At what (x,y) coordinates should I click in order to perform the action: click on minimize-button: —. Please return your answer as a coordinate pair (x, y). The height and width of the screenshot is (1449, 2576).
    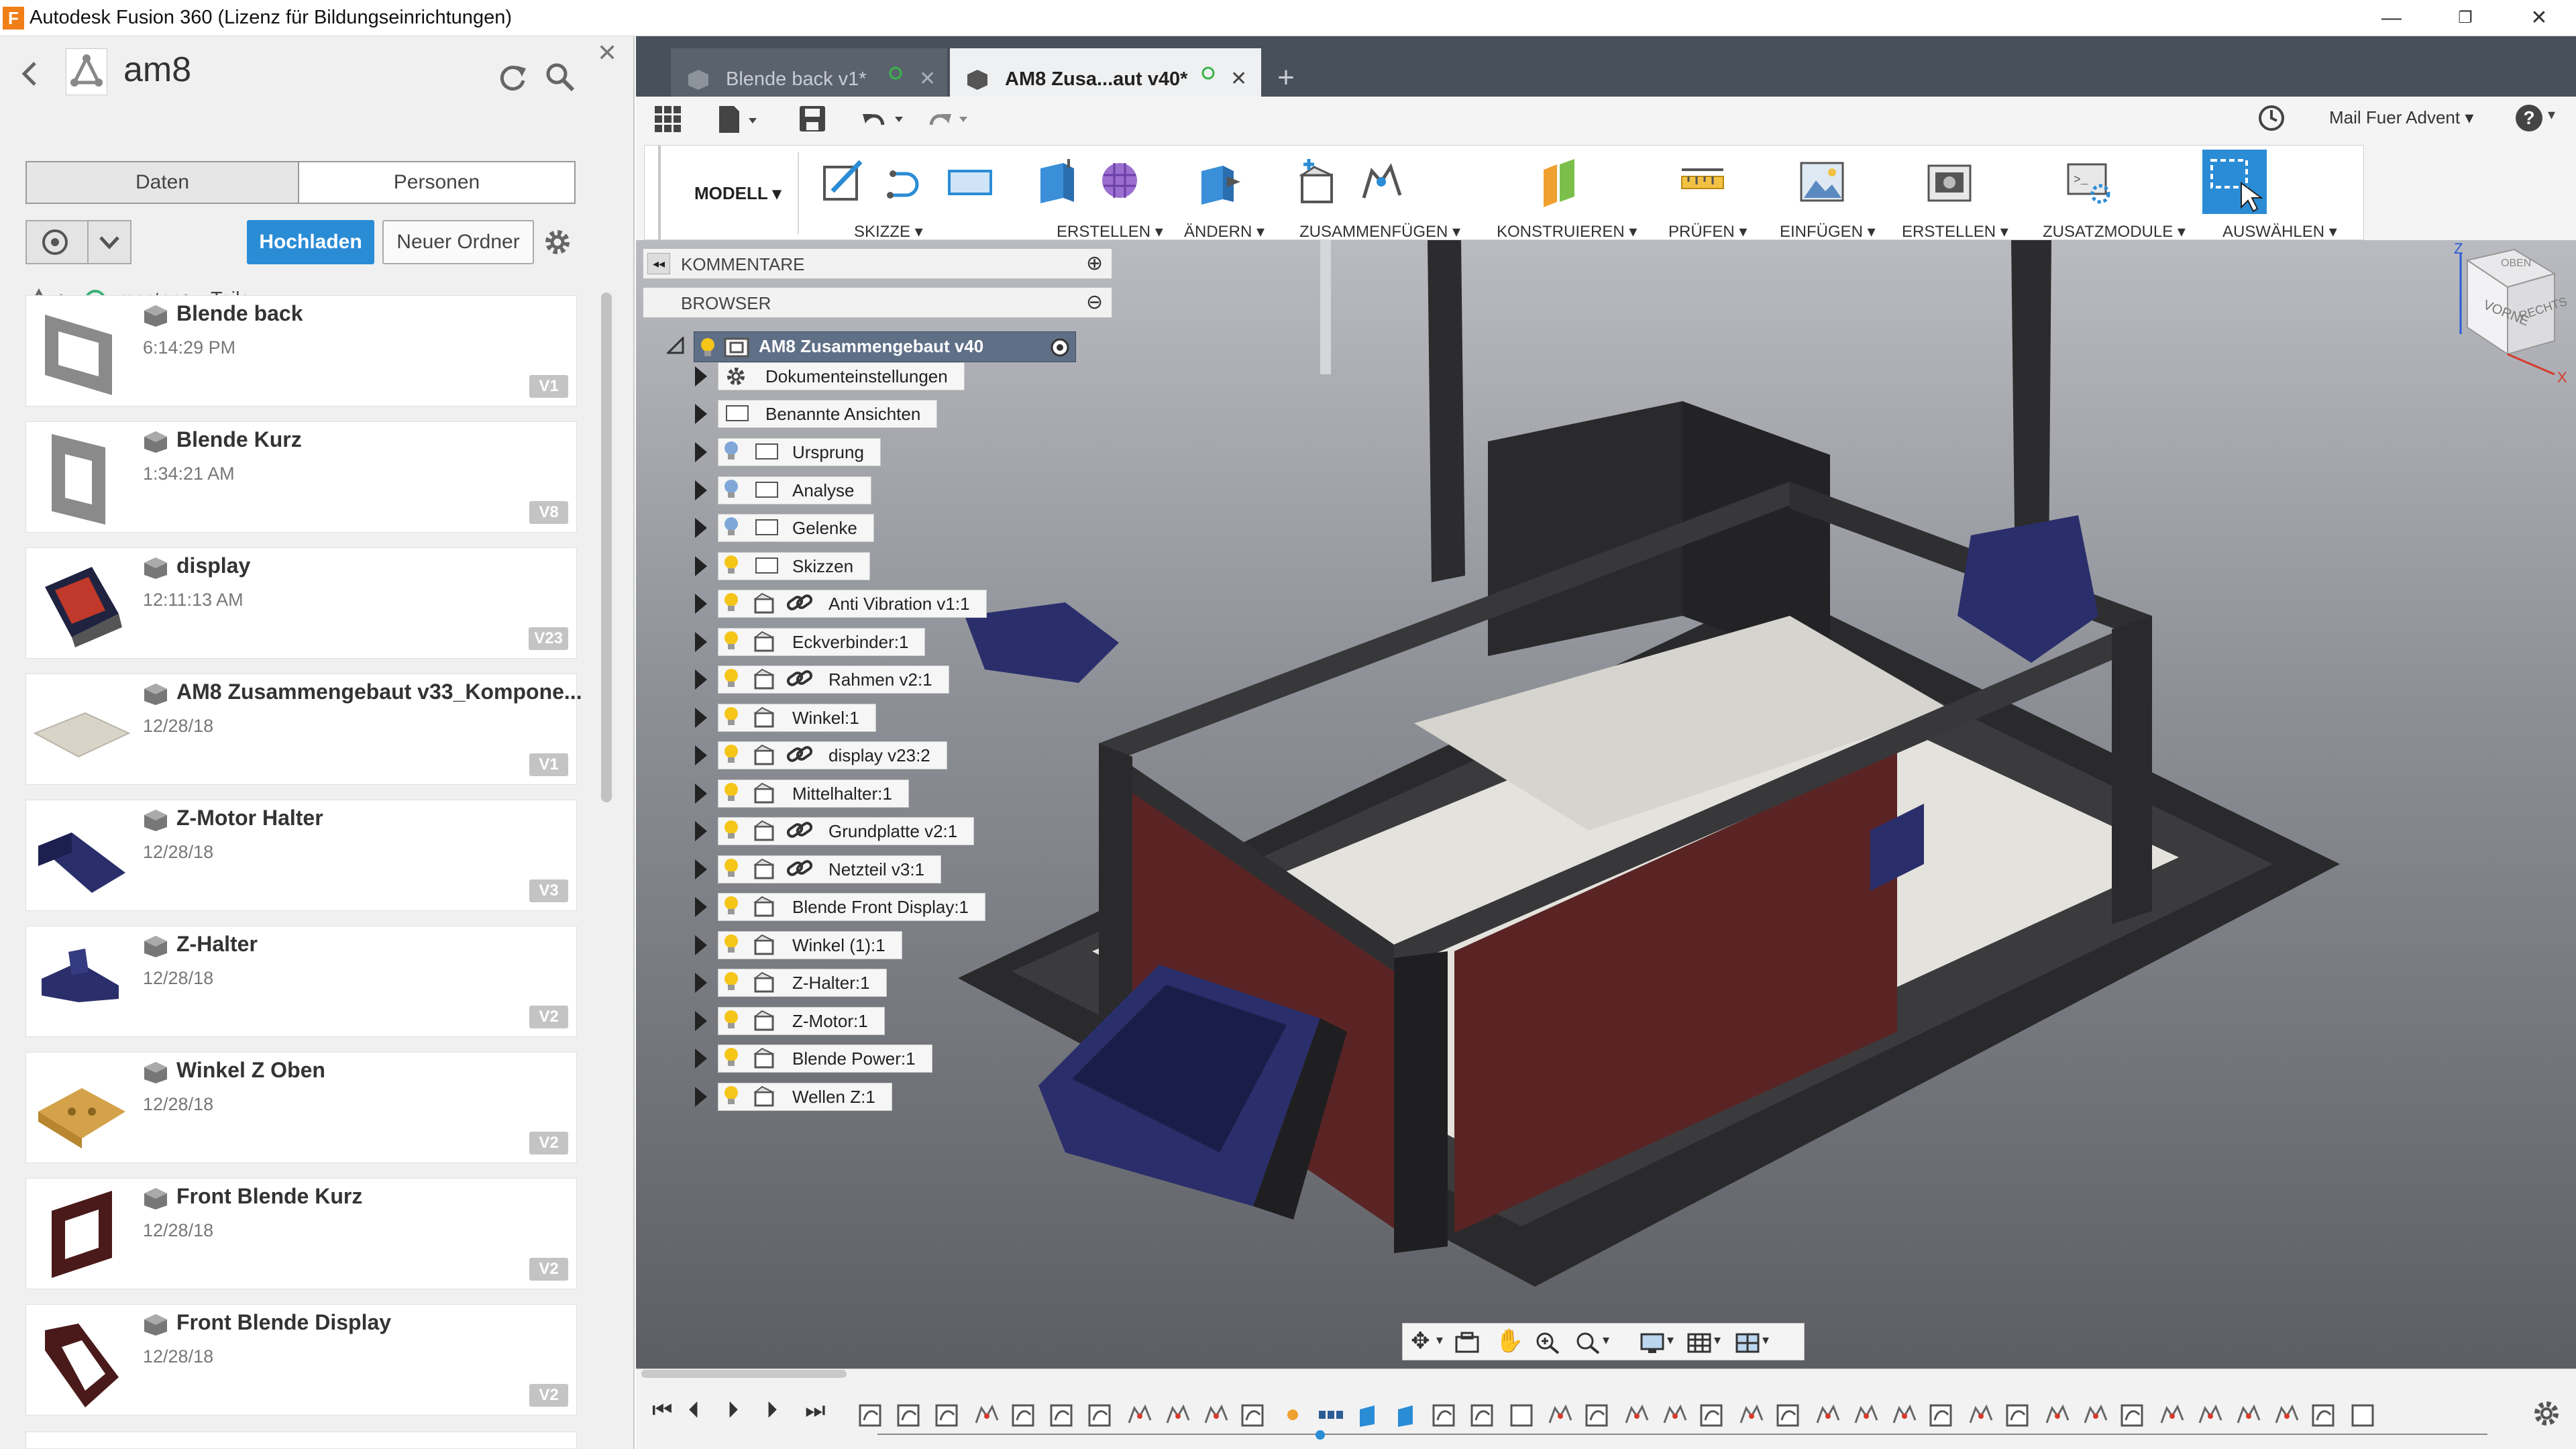
    Looking at the image, I should click on (2391, 18).